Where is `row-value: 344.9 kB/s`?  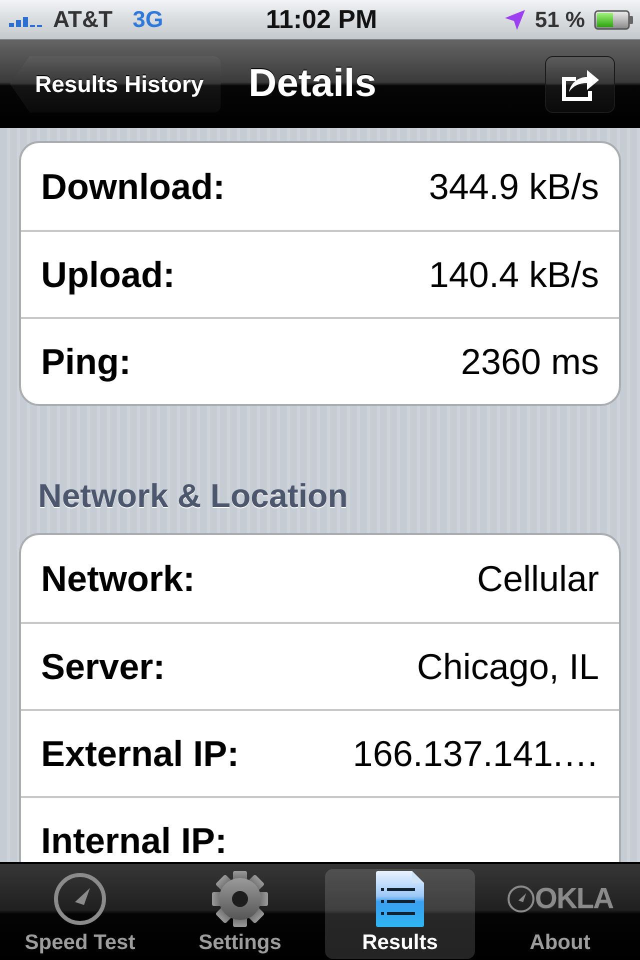 row-value: 344.9 kB/s is located at coordinates (513, 187).